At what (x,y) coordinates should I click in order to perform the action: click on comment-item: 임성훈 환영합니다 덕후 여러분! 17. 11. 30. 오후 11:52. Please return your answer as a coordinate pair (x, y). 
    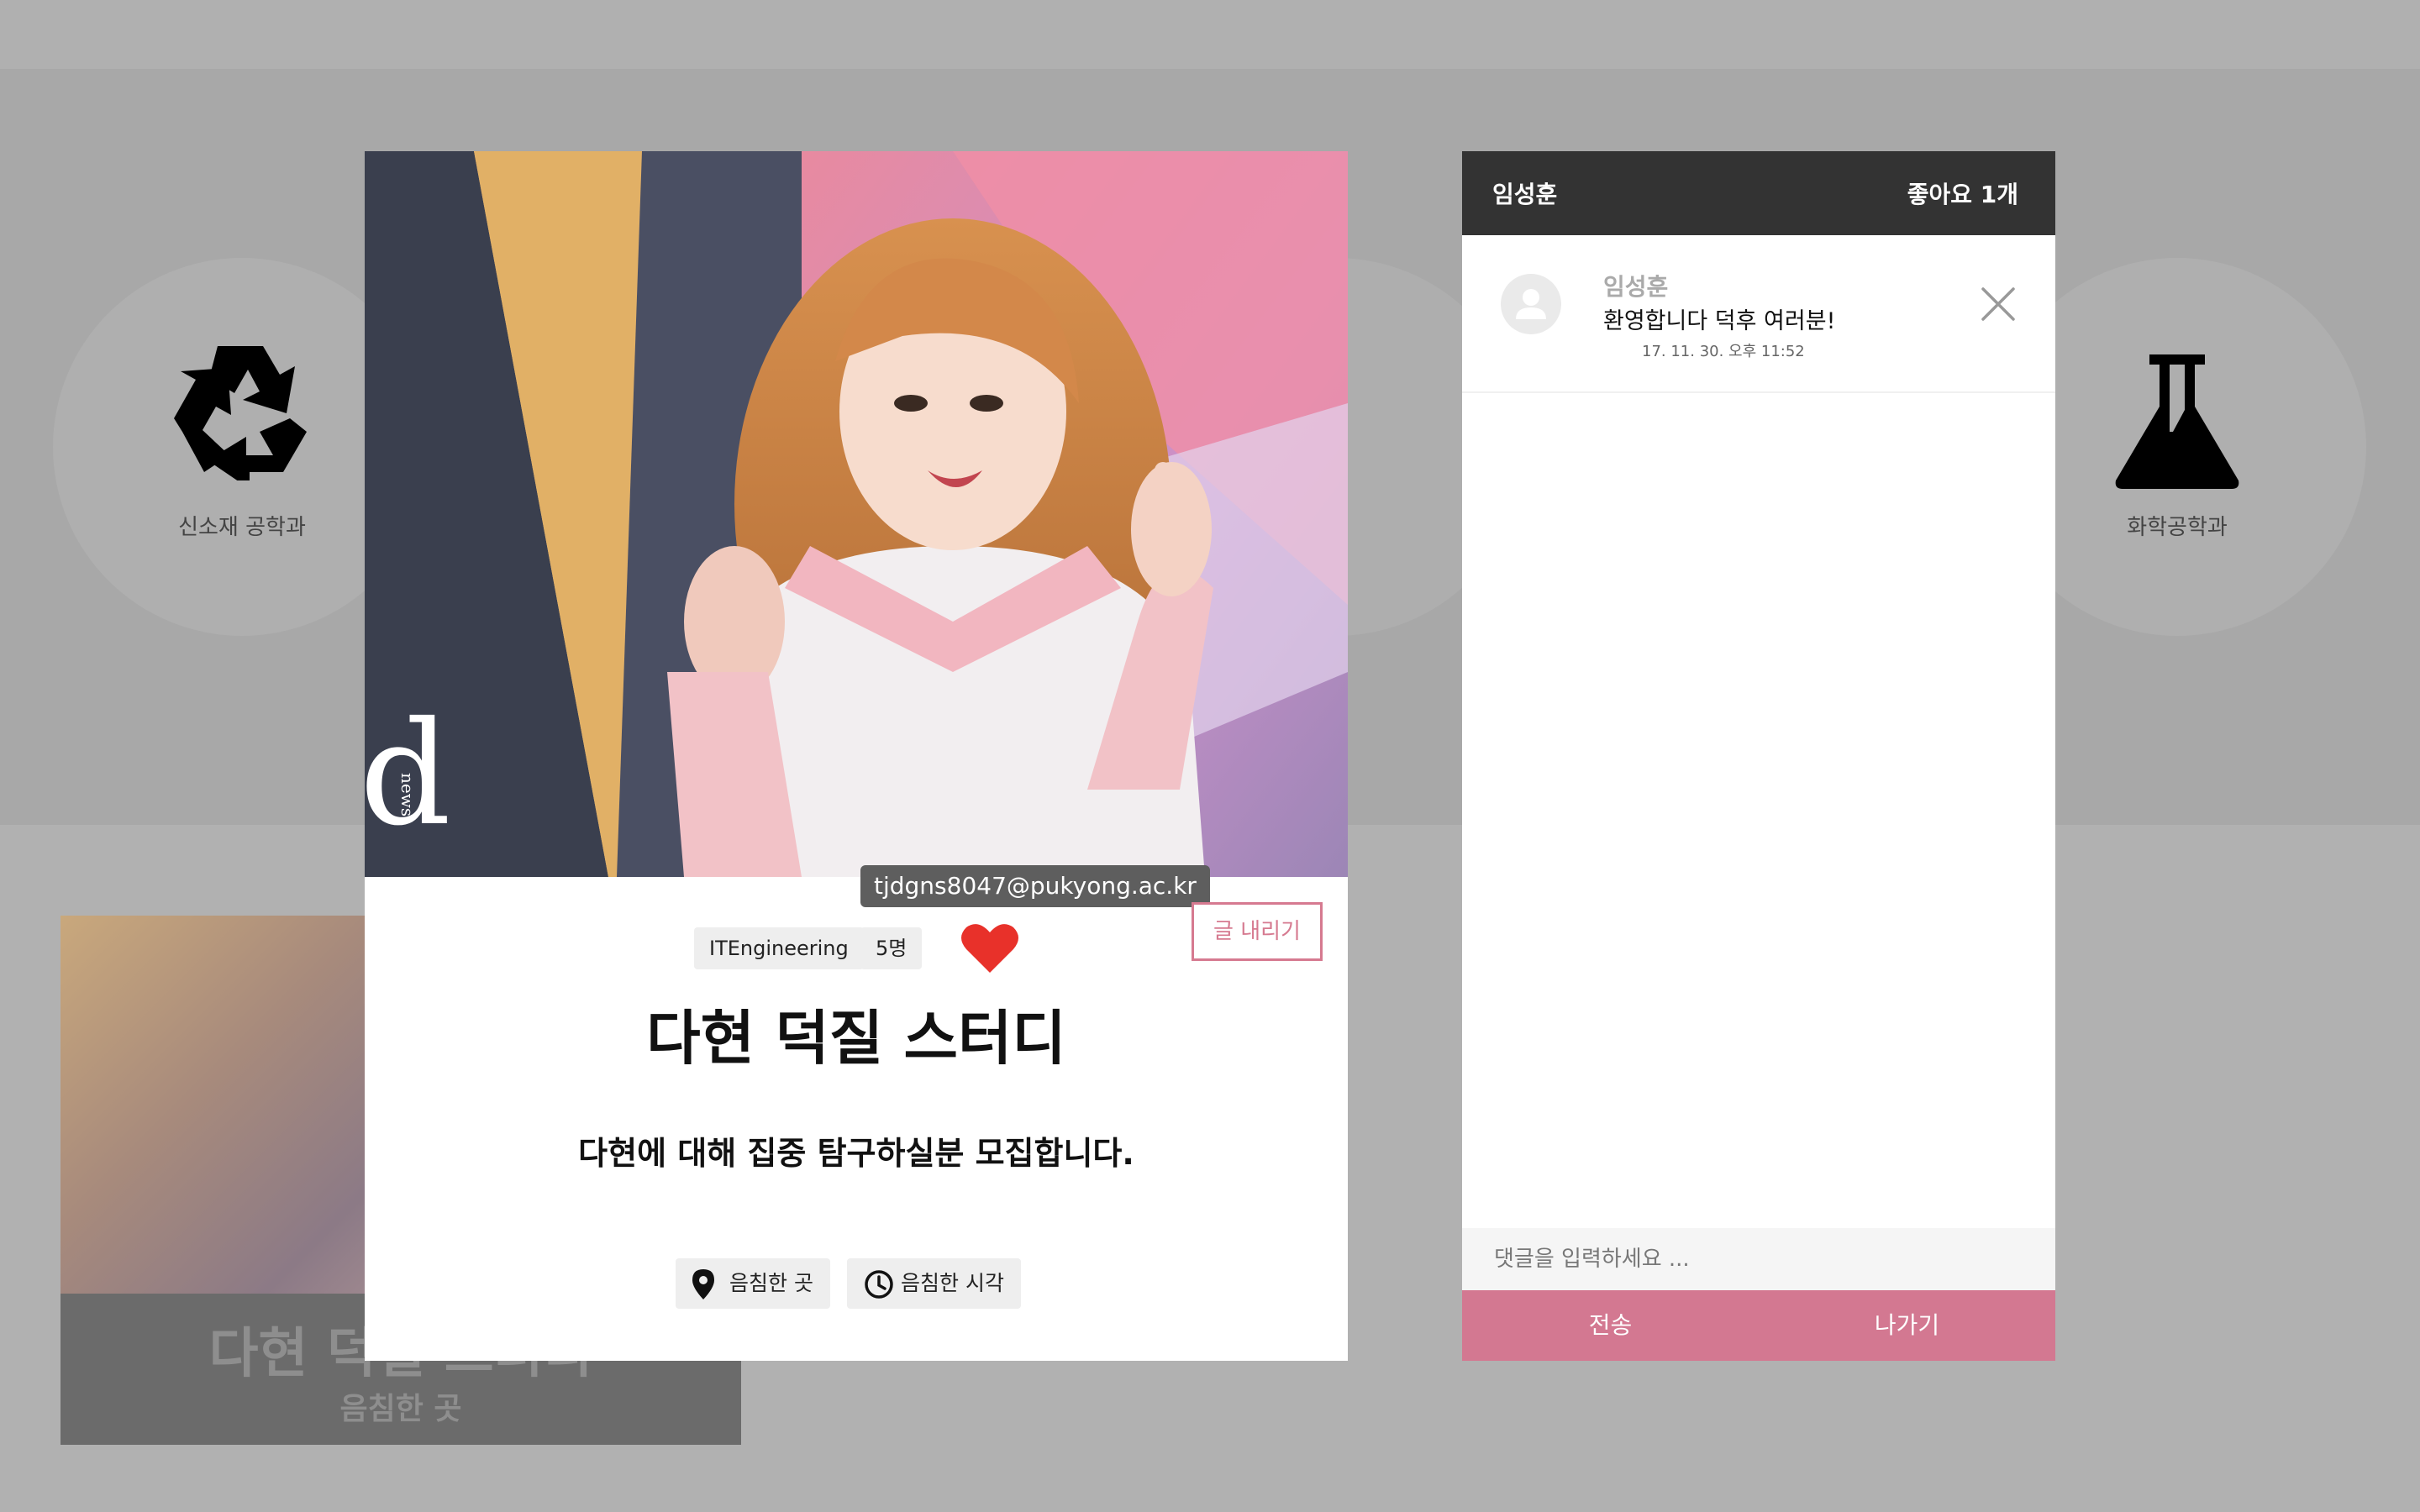
    Looking at the image, I should click on (1758, 314).